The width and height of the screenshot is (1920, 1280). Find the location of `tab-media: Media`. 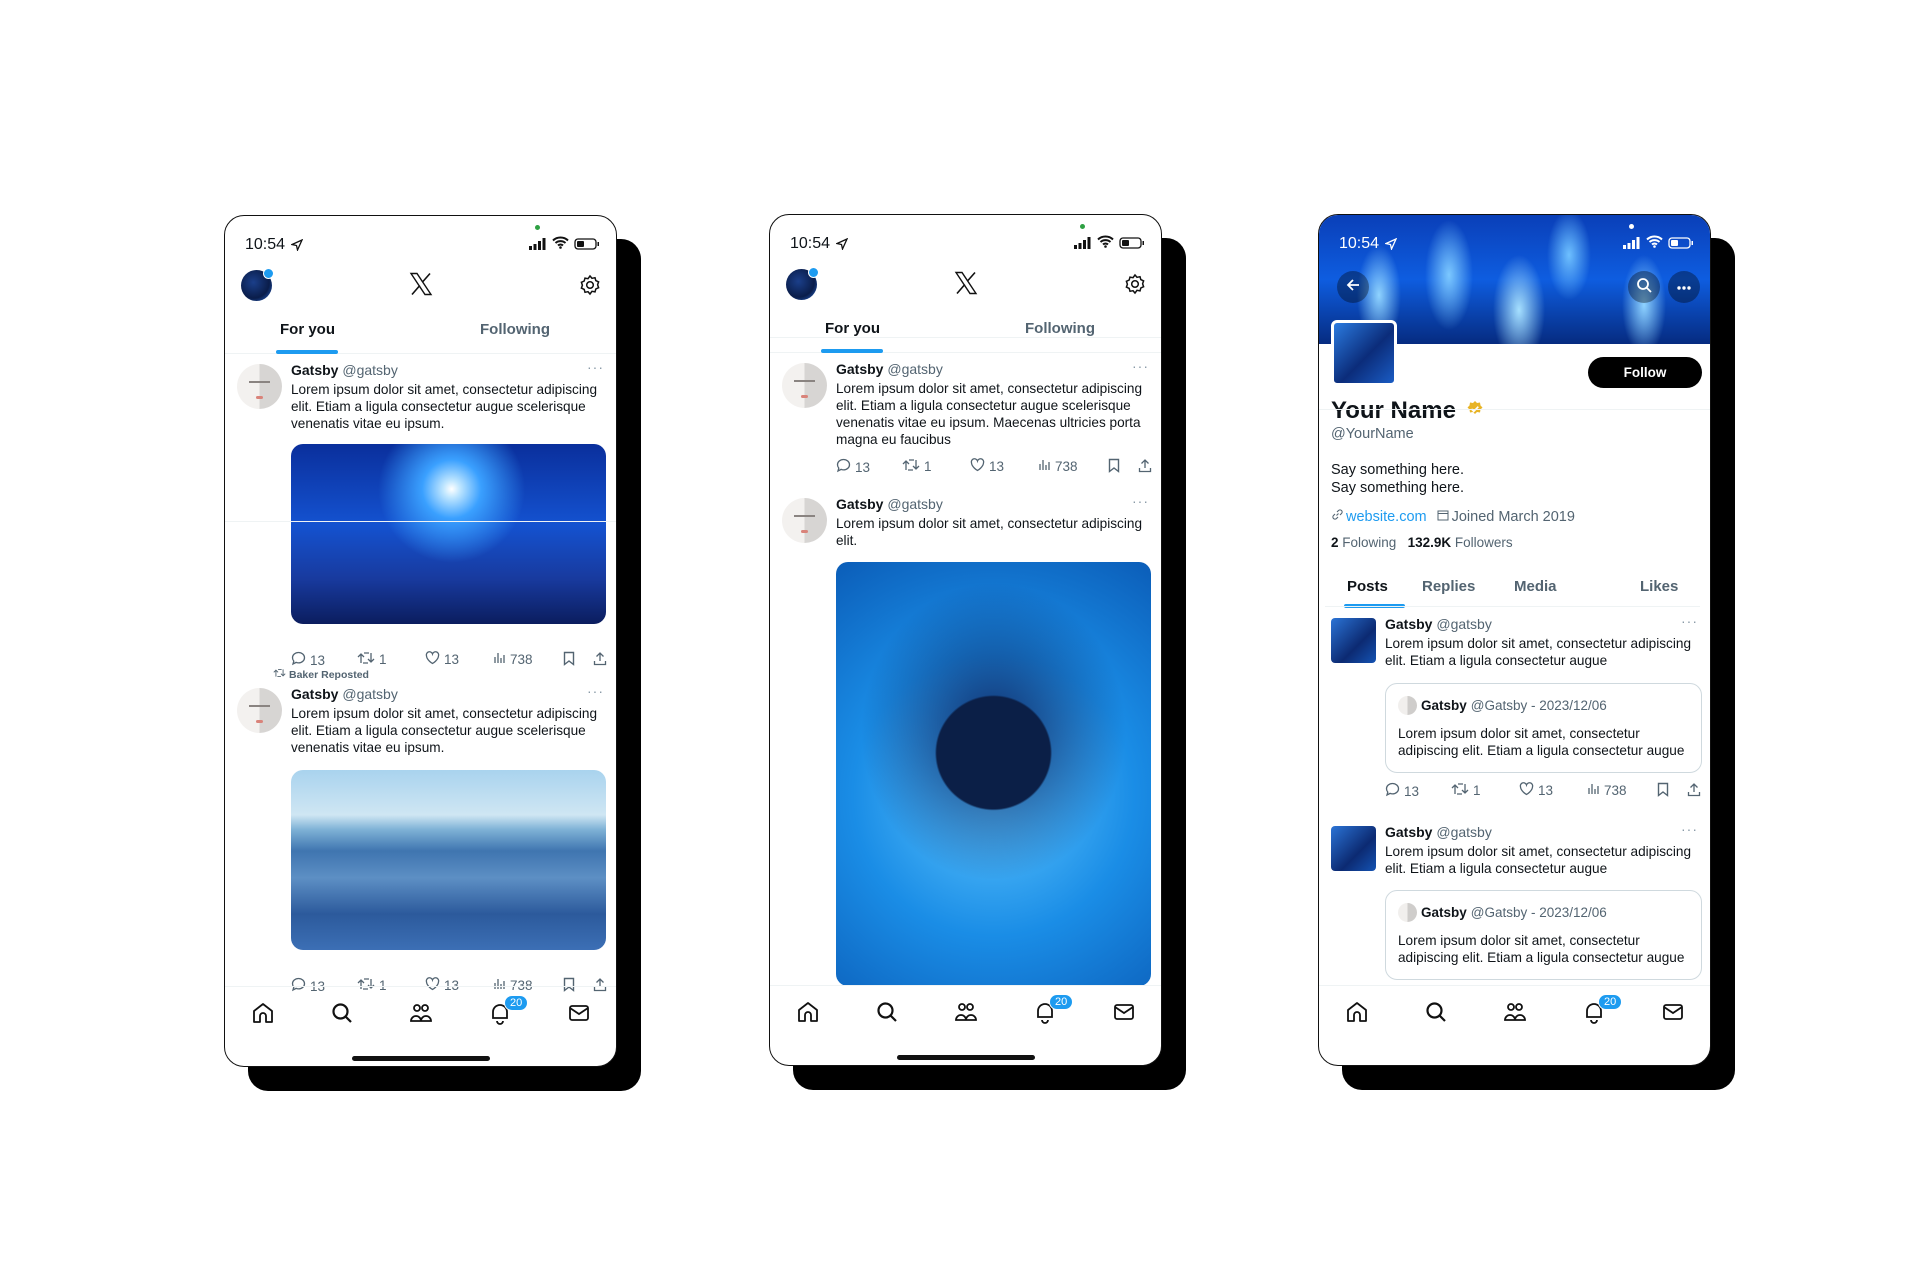

tab-media: Media is located at coordinates (1535, 586).